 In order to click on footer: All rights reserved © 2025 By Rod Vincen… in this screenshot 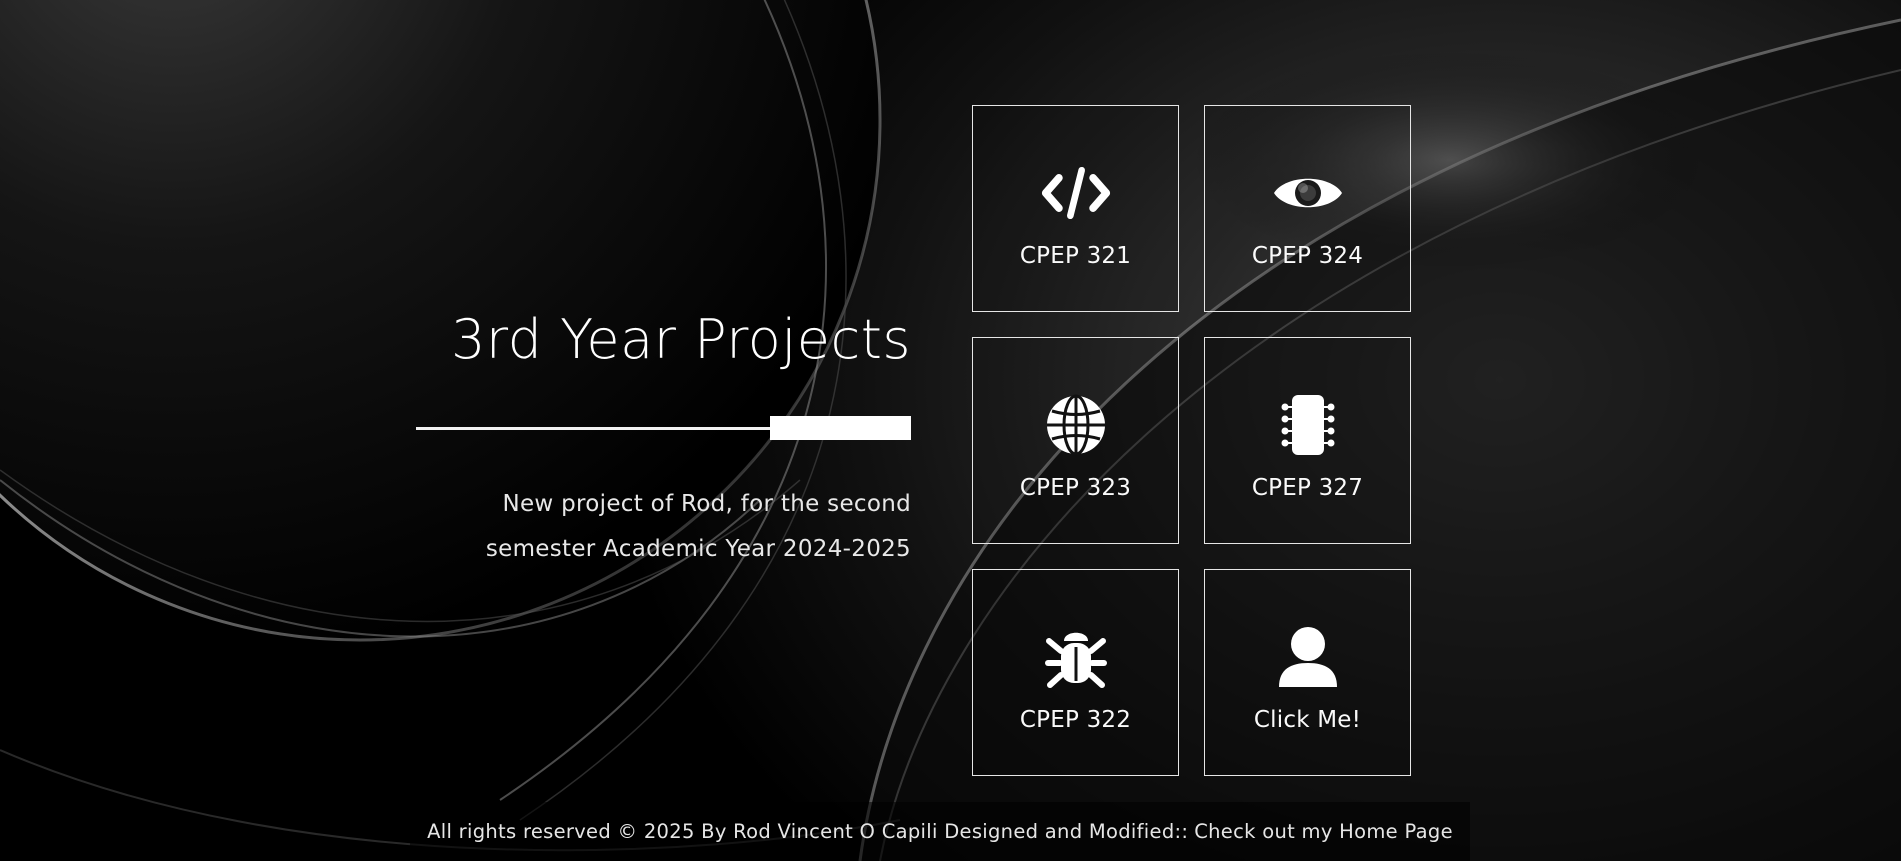, I will do `click(940, 831)`.